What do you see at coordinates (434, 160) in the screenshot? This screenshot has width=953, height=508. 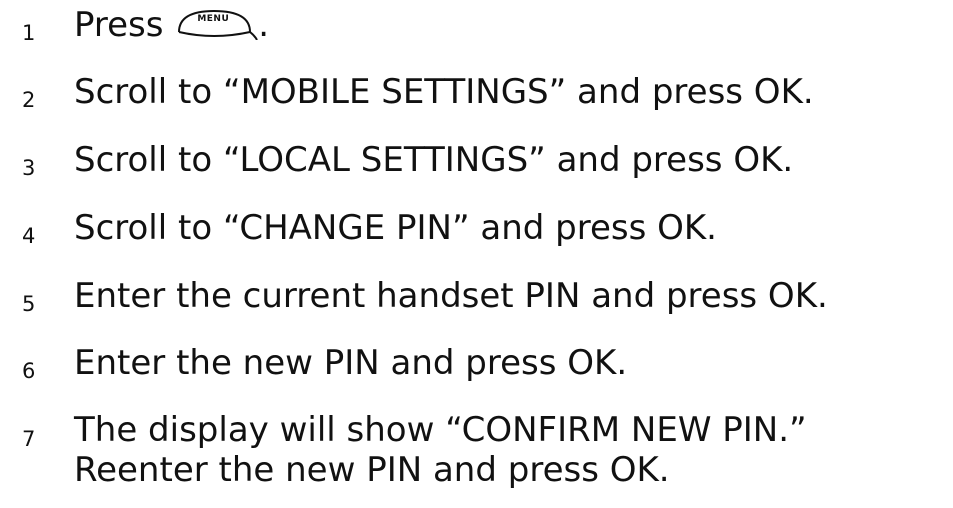 I see `step-text: Scroll to “LOCAL SETTINGS” and press OK.` at bounding box center [434, 160].